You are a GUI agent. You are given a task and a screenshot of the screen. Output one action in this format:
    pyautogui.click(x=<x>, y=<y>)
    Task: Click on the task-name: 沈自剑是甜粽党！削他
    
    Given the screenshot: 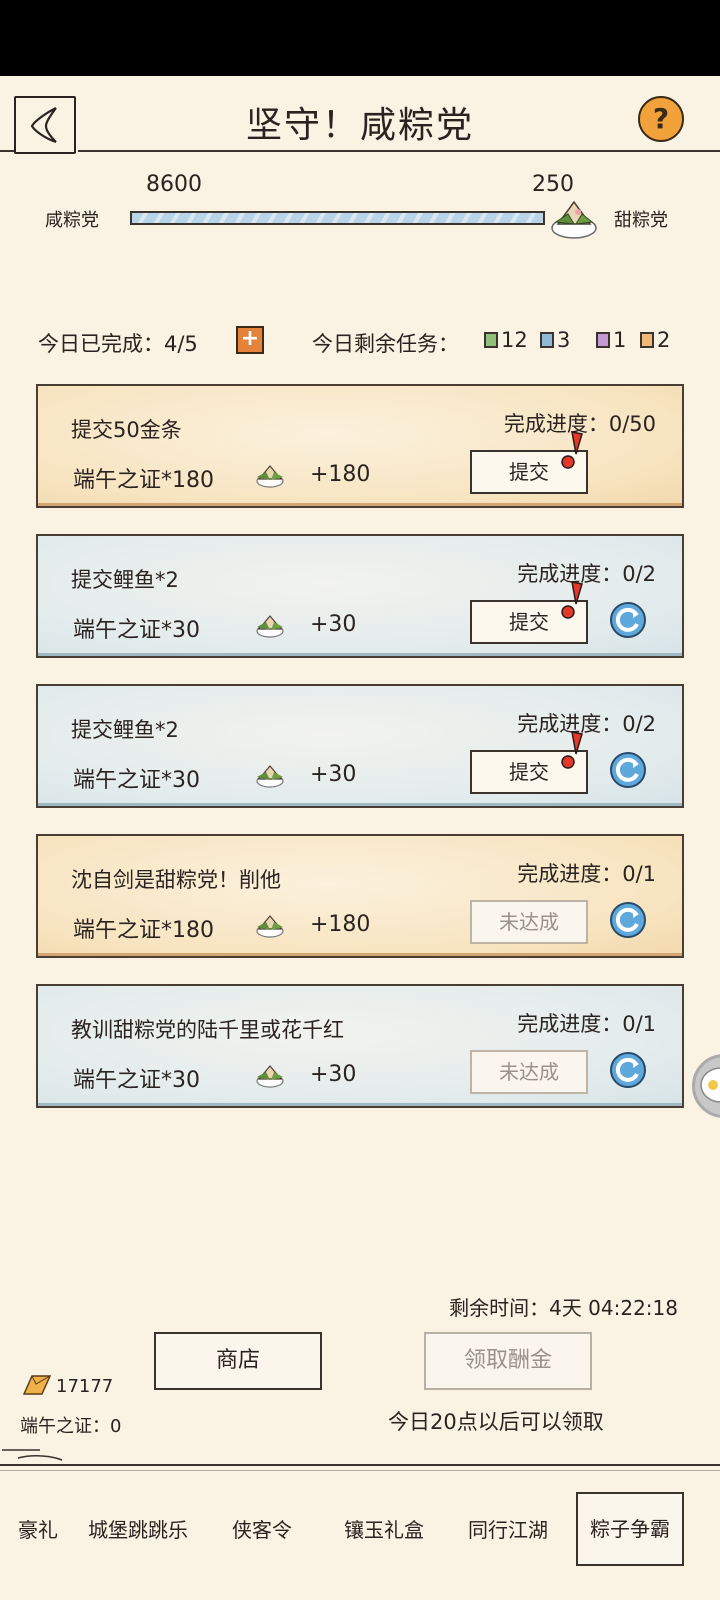 What is the action you would take?
    pyautogui.click(x=176, y=880)
    